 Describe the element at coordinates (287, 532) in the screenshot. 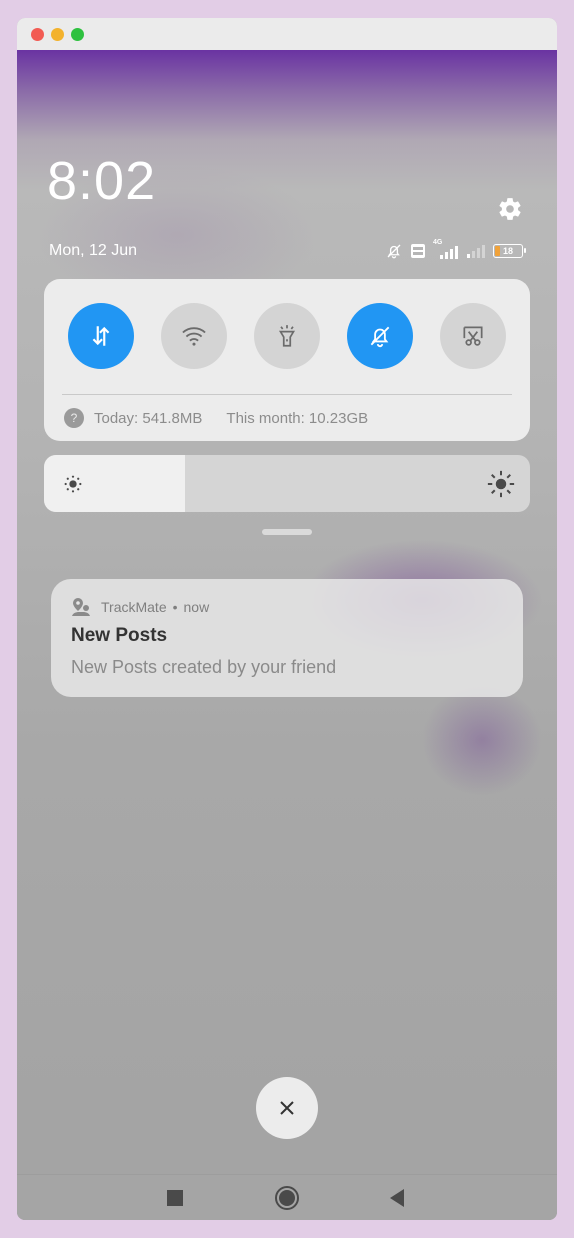

I see `drag-handle` at that location.